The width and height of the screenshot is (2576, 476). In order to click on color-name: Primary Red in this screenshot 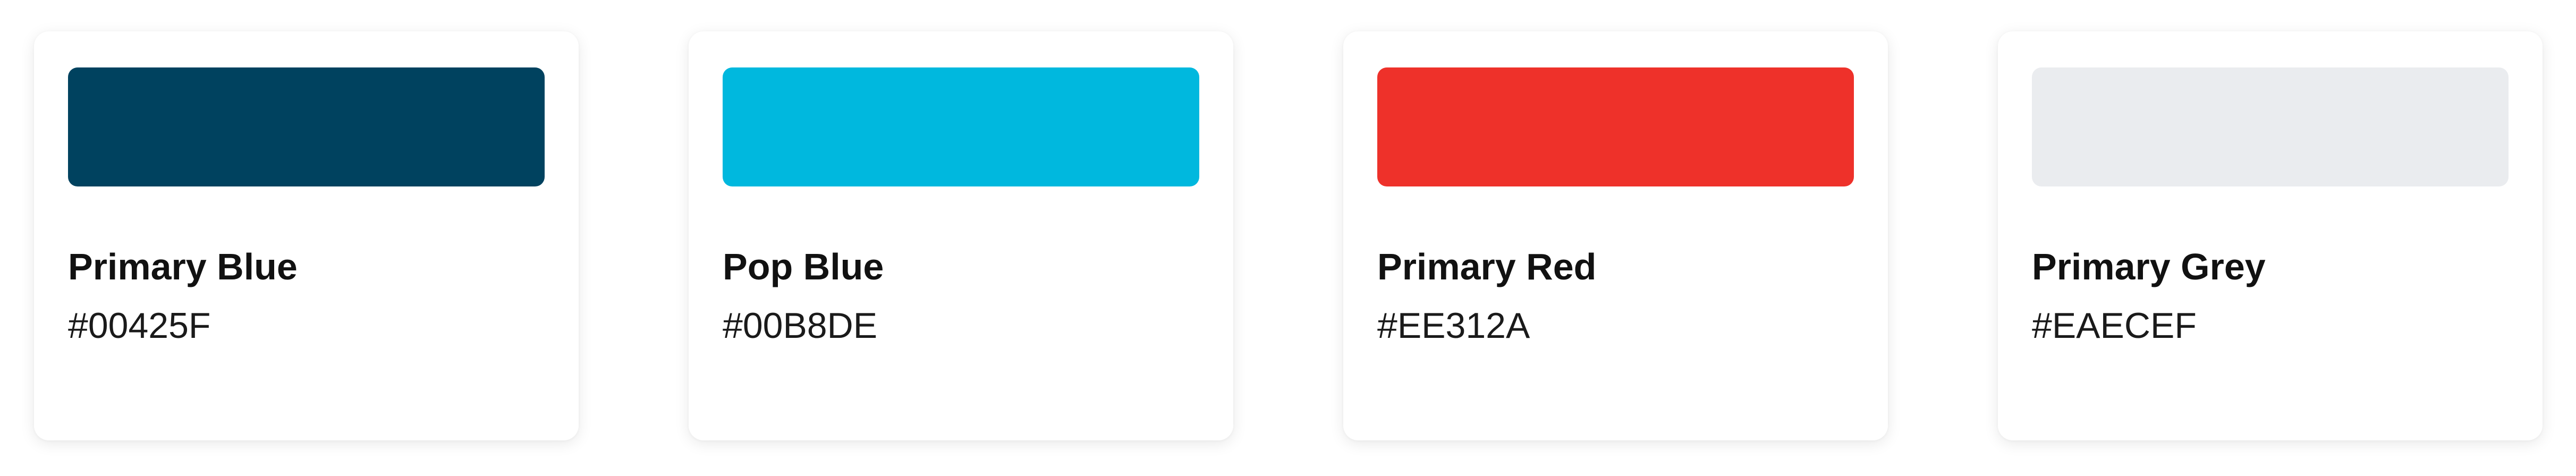, I will do `click(1487, 266)`.